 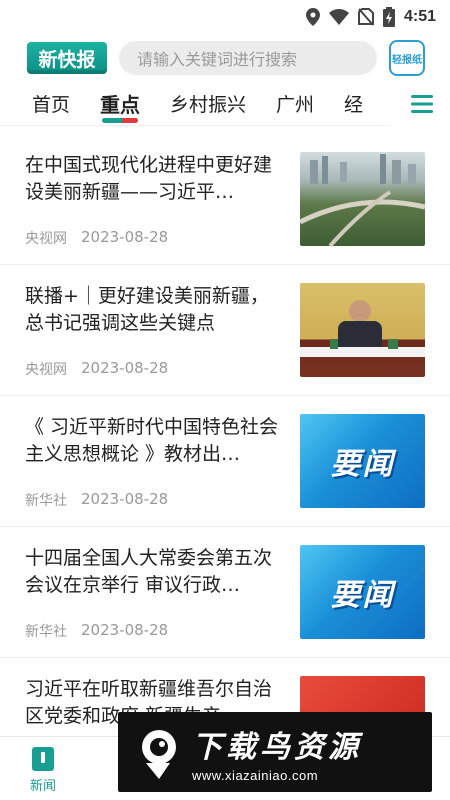 I want to click on wifi-icon, so click(x=338, y=17).